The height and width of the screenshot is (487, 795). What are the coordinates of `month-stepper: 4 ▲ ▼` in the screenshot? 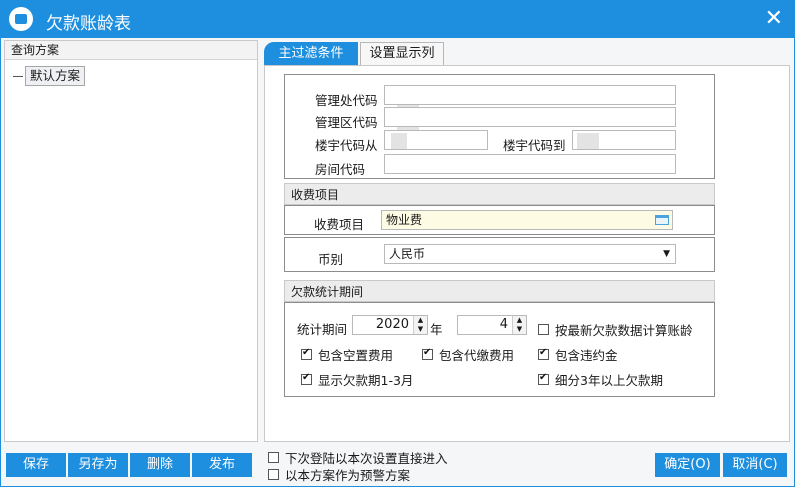 It's located at (492, 325).